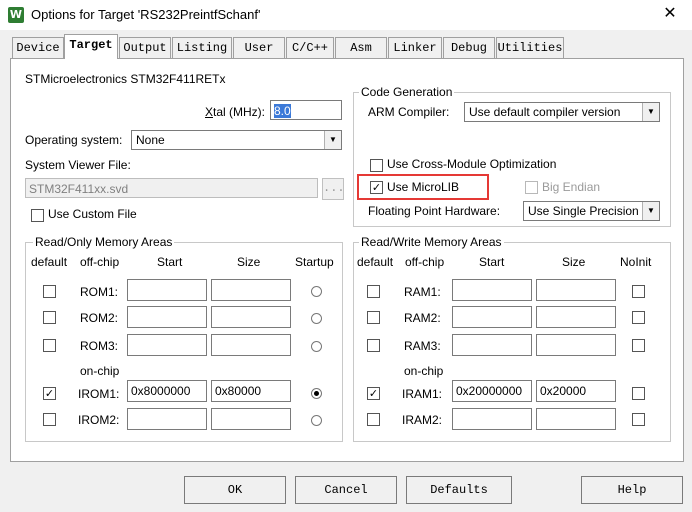  What do you see at coordinates (422, 318) in the screenshot?
I see `ram-row-label: RAM2:` at bounding box center [422, 318].